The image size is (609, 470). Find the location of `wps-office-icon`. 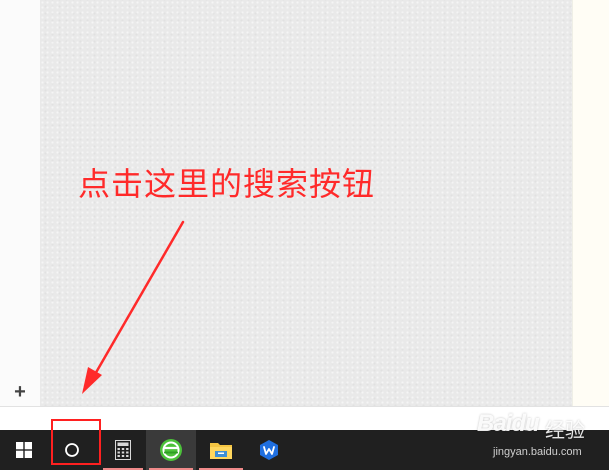

wps-office-icon is located at coordinates (269, 450).